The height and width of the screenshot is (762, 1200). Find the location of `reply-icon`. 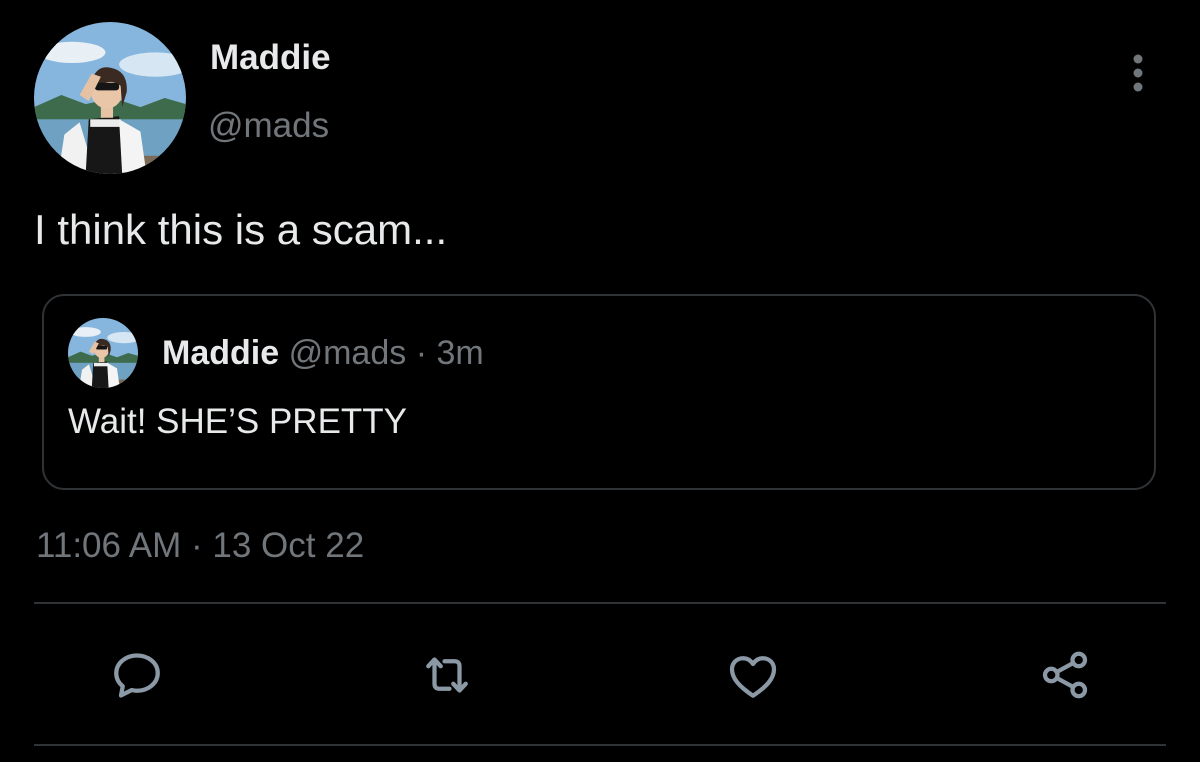

reply-icon is located at coordinates (137, 675).